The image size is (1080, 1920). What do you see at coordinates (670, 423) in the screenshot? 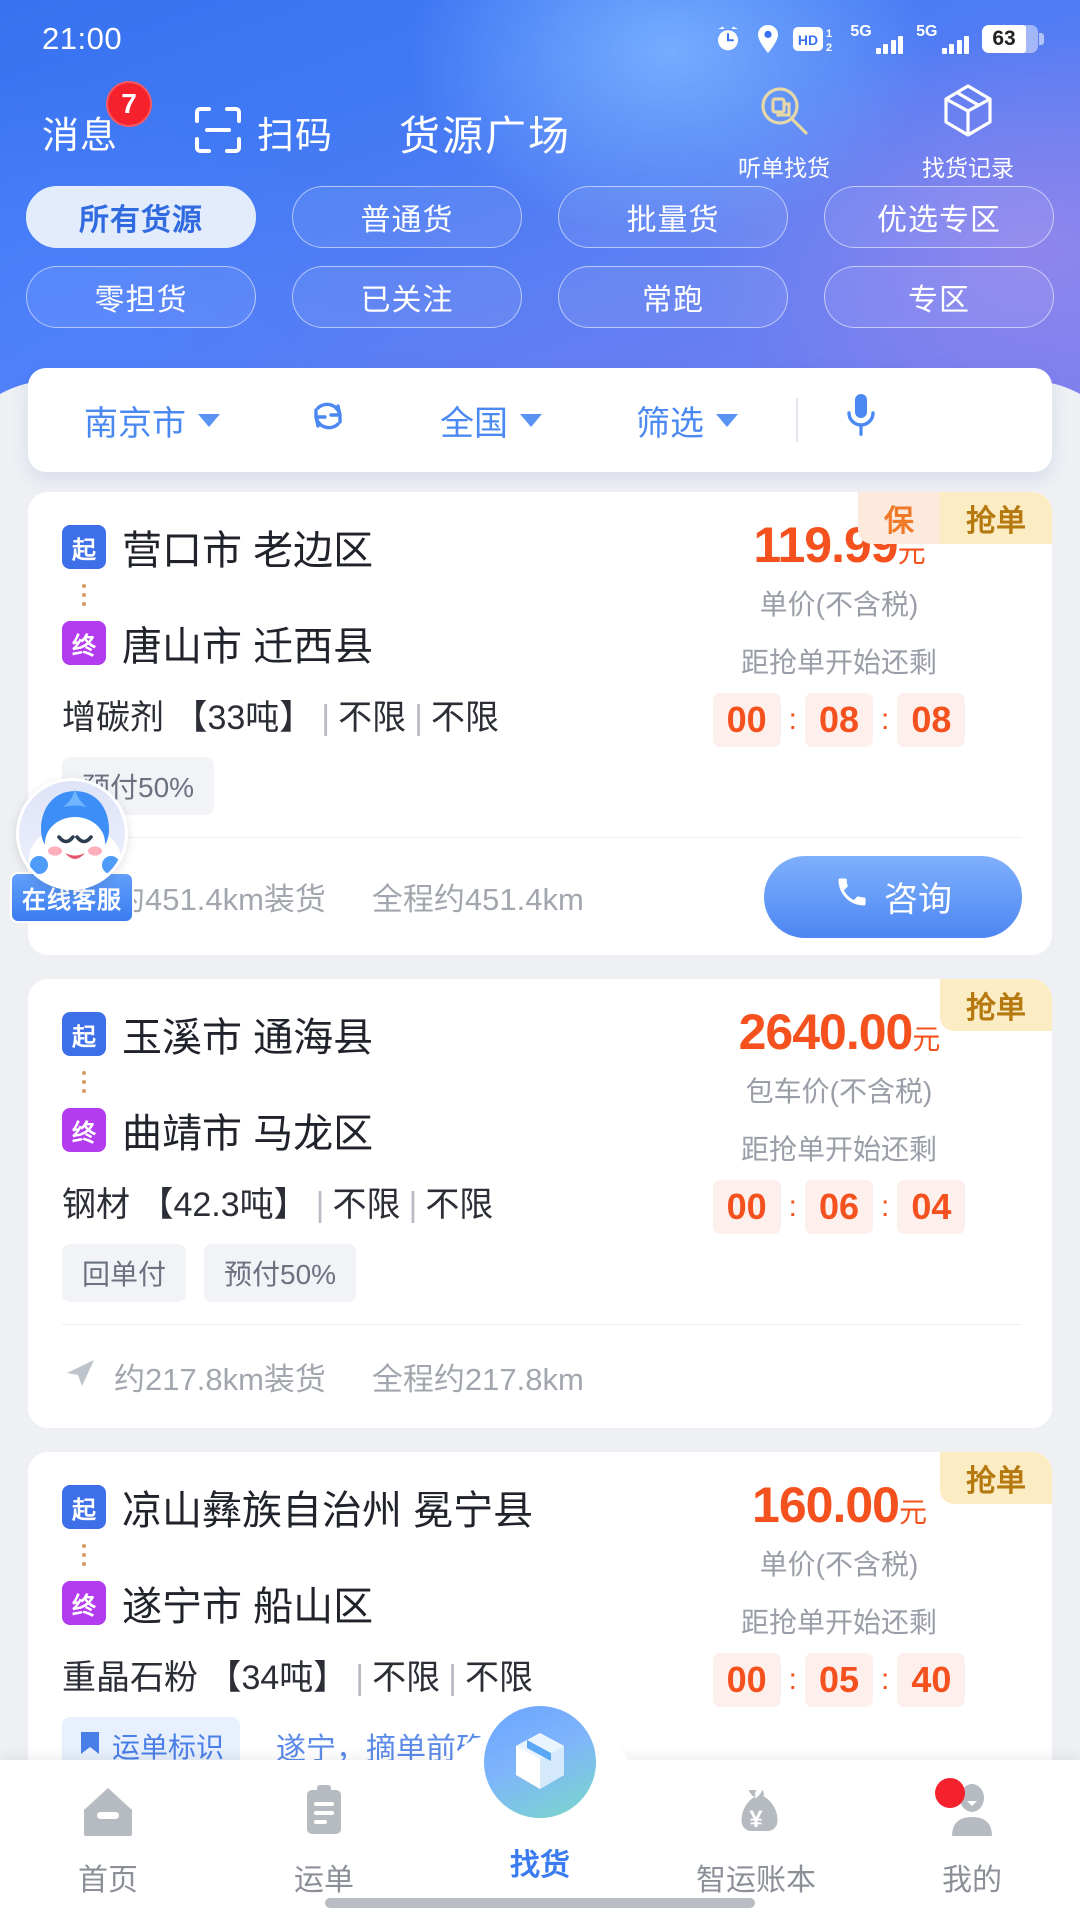
I see `filter-selector-label: 筛选` at bounding box center [670, 423].